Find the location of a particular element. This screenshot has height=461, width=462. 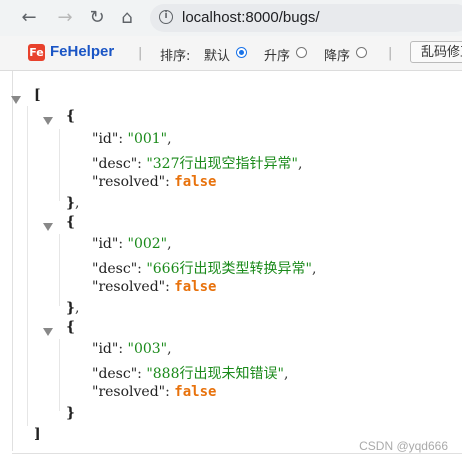

close-bracket: ] is located at coordinates (37, 434).